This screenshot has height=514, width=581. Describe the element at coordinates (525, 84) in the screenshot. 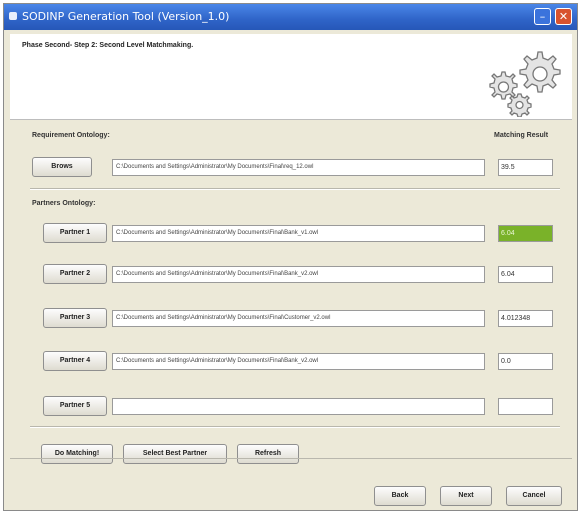

I see `gears-icon` at that location.